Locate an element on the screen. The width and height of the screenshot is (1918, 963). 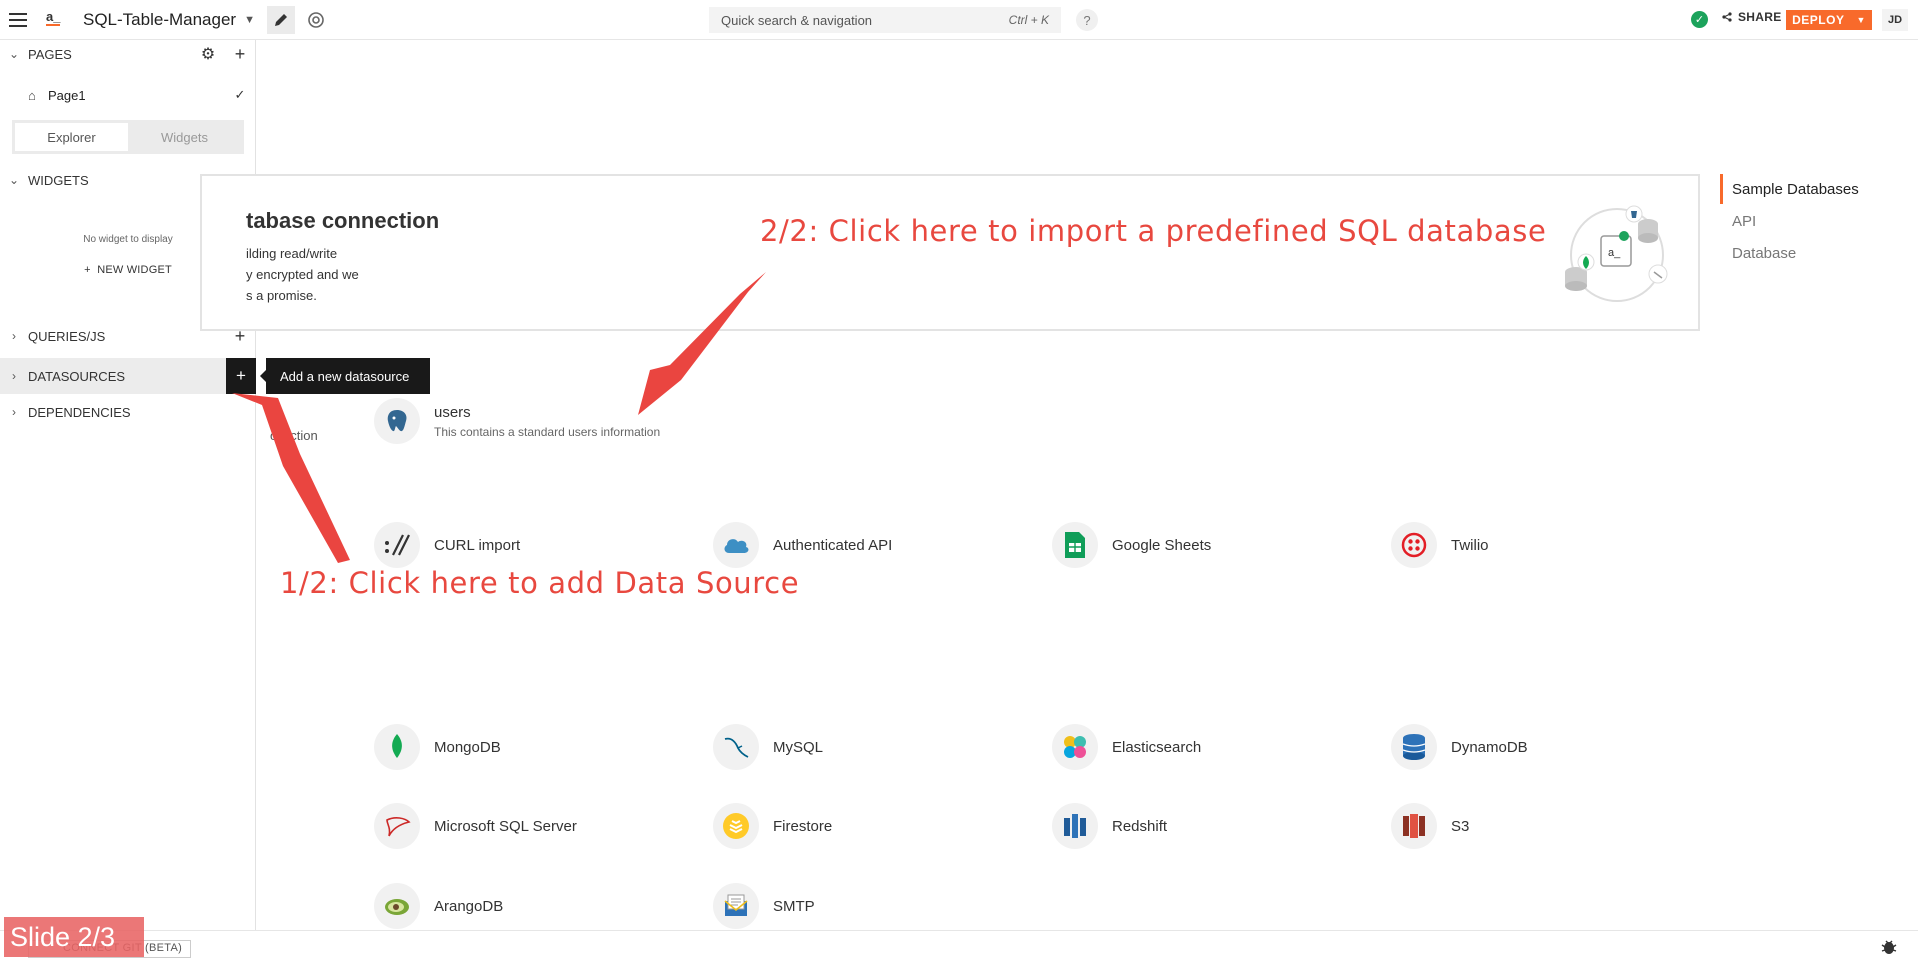
app-logo: a_ is located at coordinates (53, 17).